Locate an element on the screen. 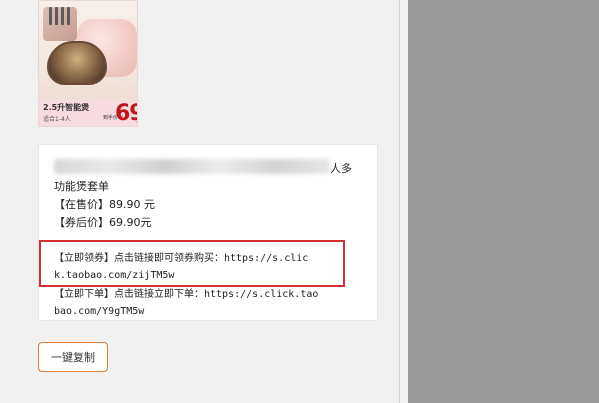  price-decimal: .9 is located at coordinates (136, 121).